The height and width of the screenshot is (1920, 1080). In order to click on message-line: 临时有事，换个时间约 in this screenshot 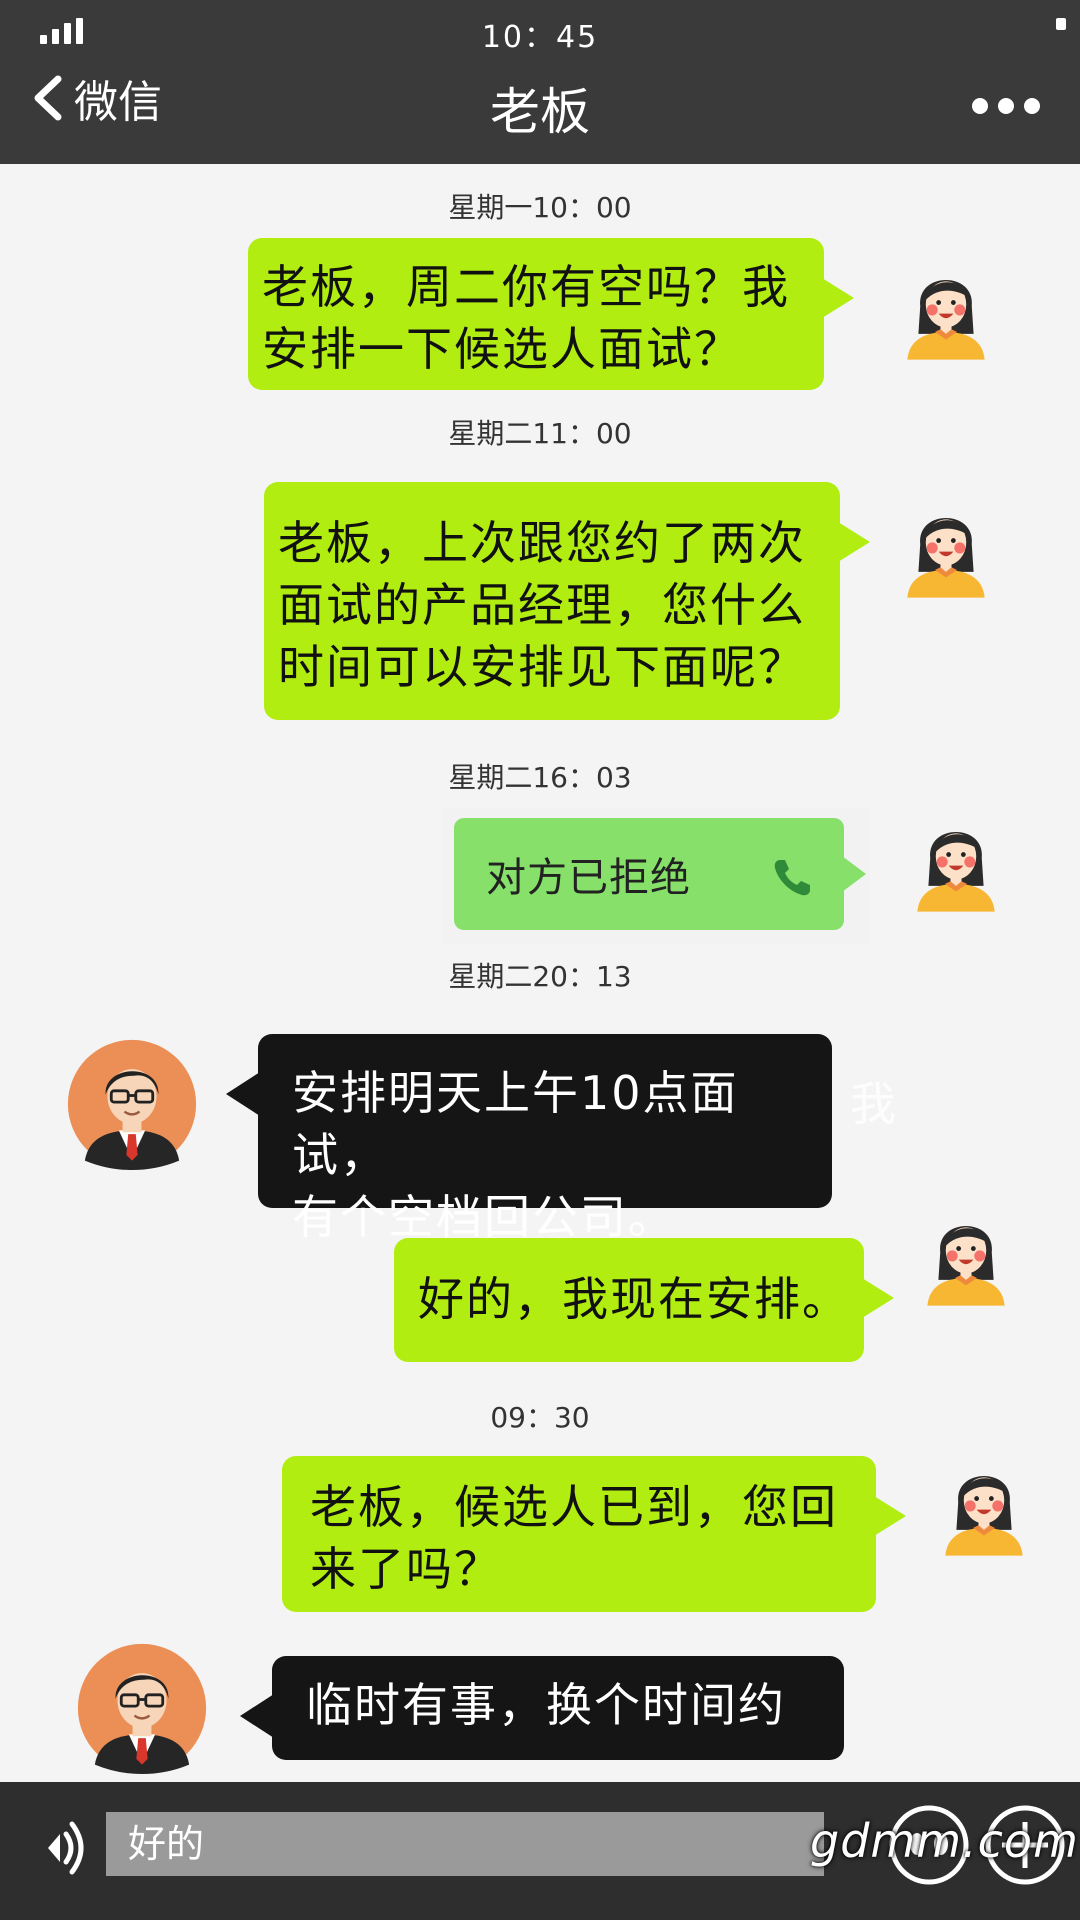, I will do `click(546, 1705)`.